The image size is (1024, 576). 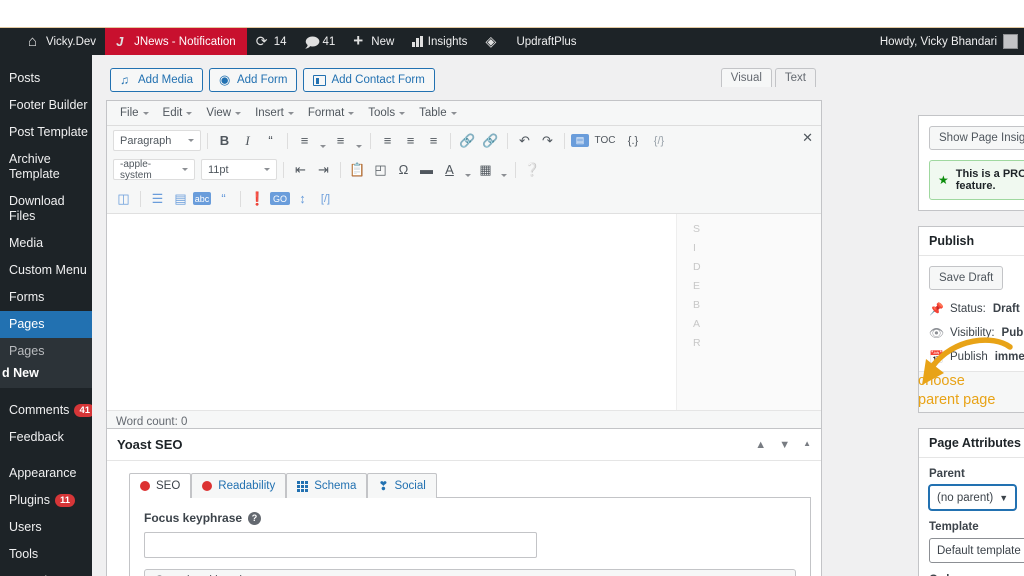 I want to click on outdent-button: ⇤, so click(x=300, y=169).